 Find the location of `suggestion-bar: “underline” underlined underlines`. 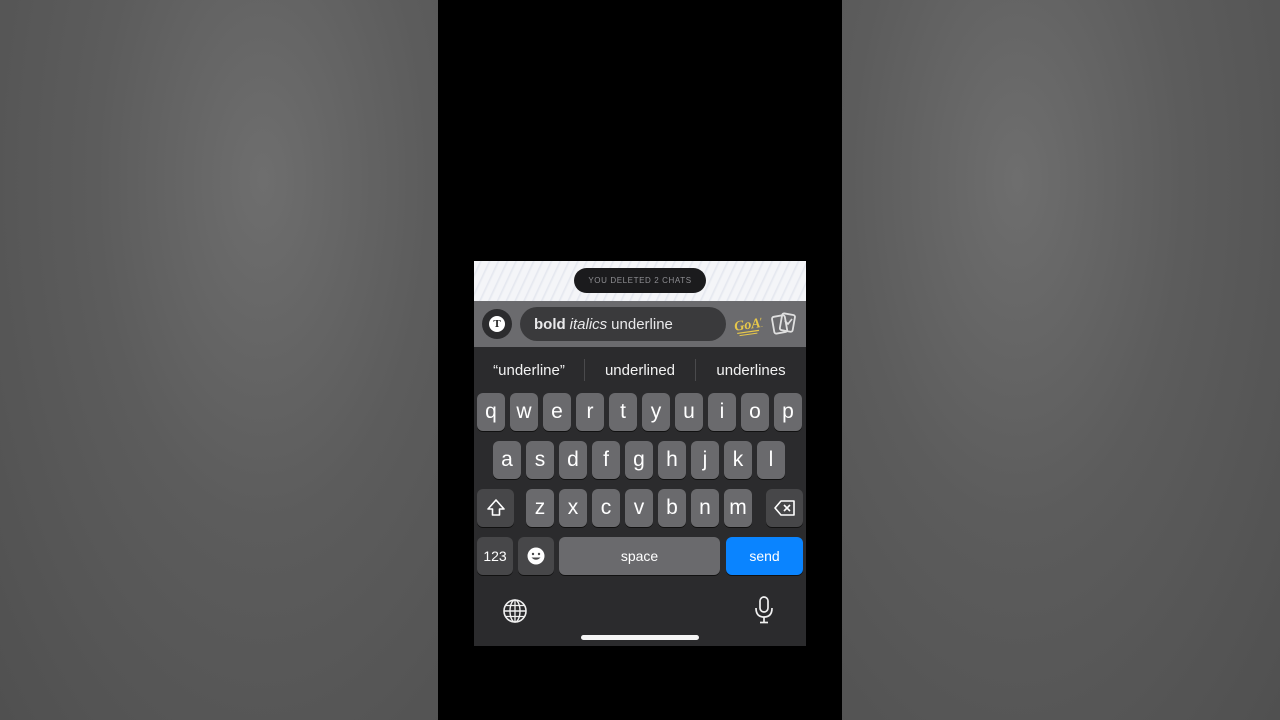

suggestion-bar: “underline” underlined underlines is located at coordinates (640, 370).